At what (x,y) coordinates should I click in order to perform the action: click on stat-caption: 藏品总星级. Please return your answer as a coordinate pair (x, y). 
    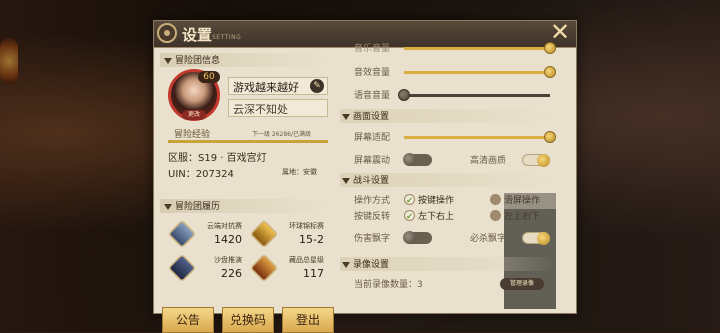
    Looking at the image, I should click on (306, 260).